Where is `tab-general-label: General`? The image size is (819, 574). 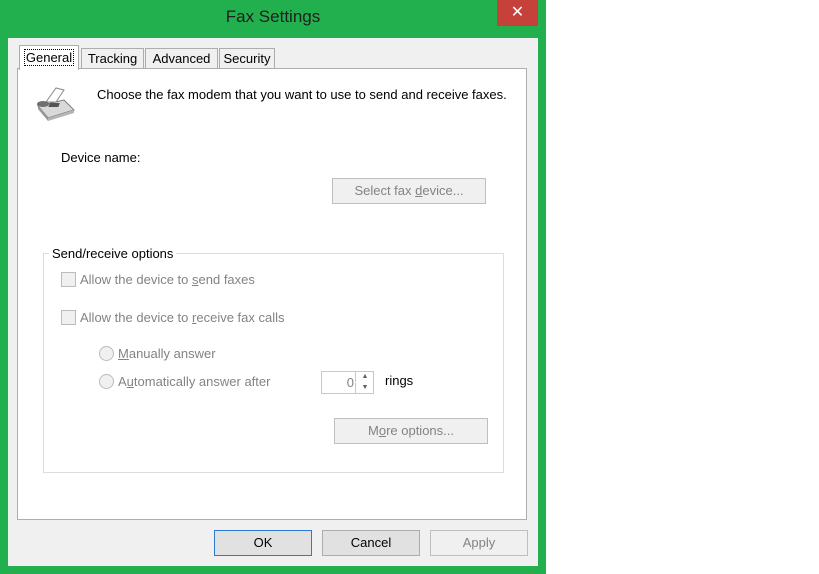 tab-general-label: General is located at coordinates (49, 57).